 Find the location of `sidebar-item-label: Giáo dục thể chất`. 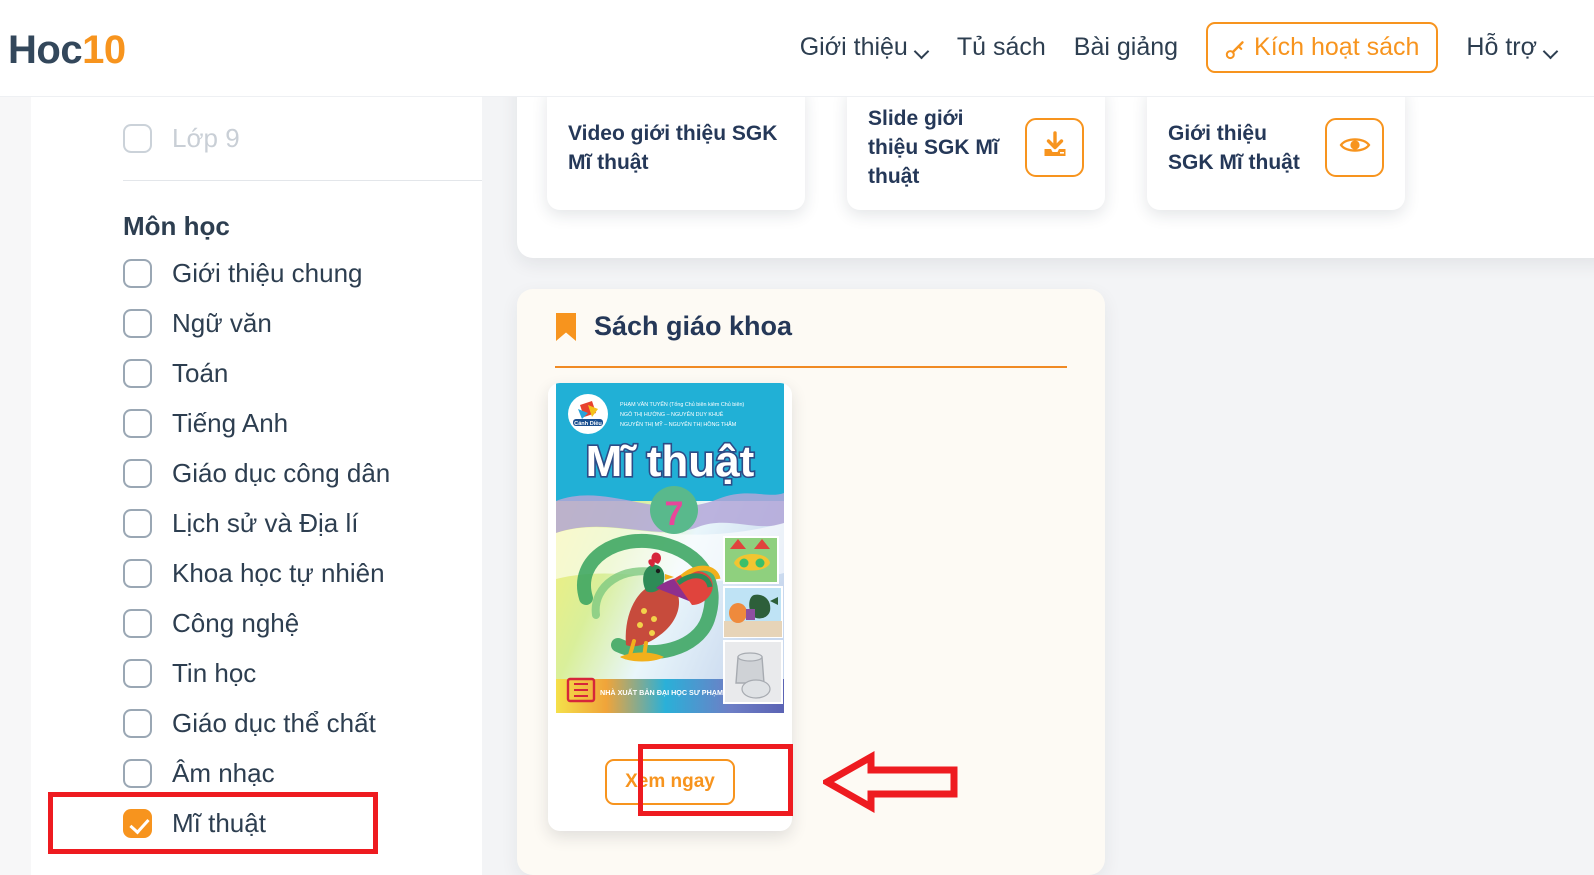

sidebar-item-label: Giáo dục thể chất is located at coordinates (274, 723).